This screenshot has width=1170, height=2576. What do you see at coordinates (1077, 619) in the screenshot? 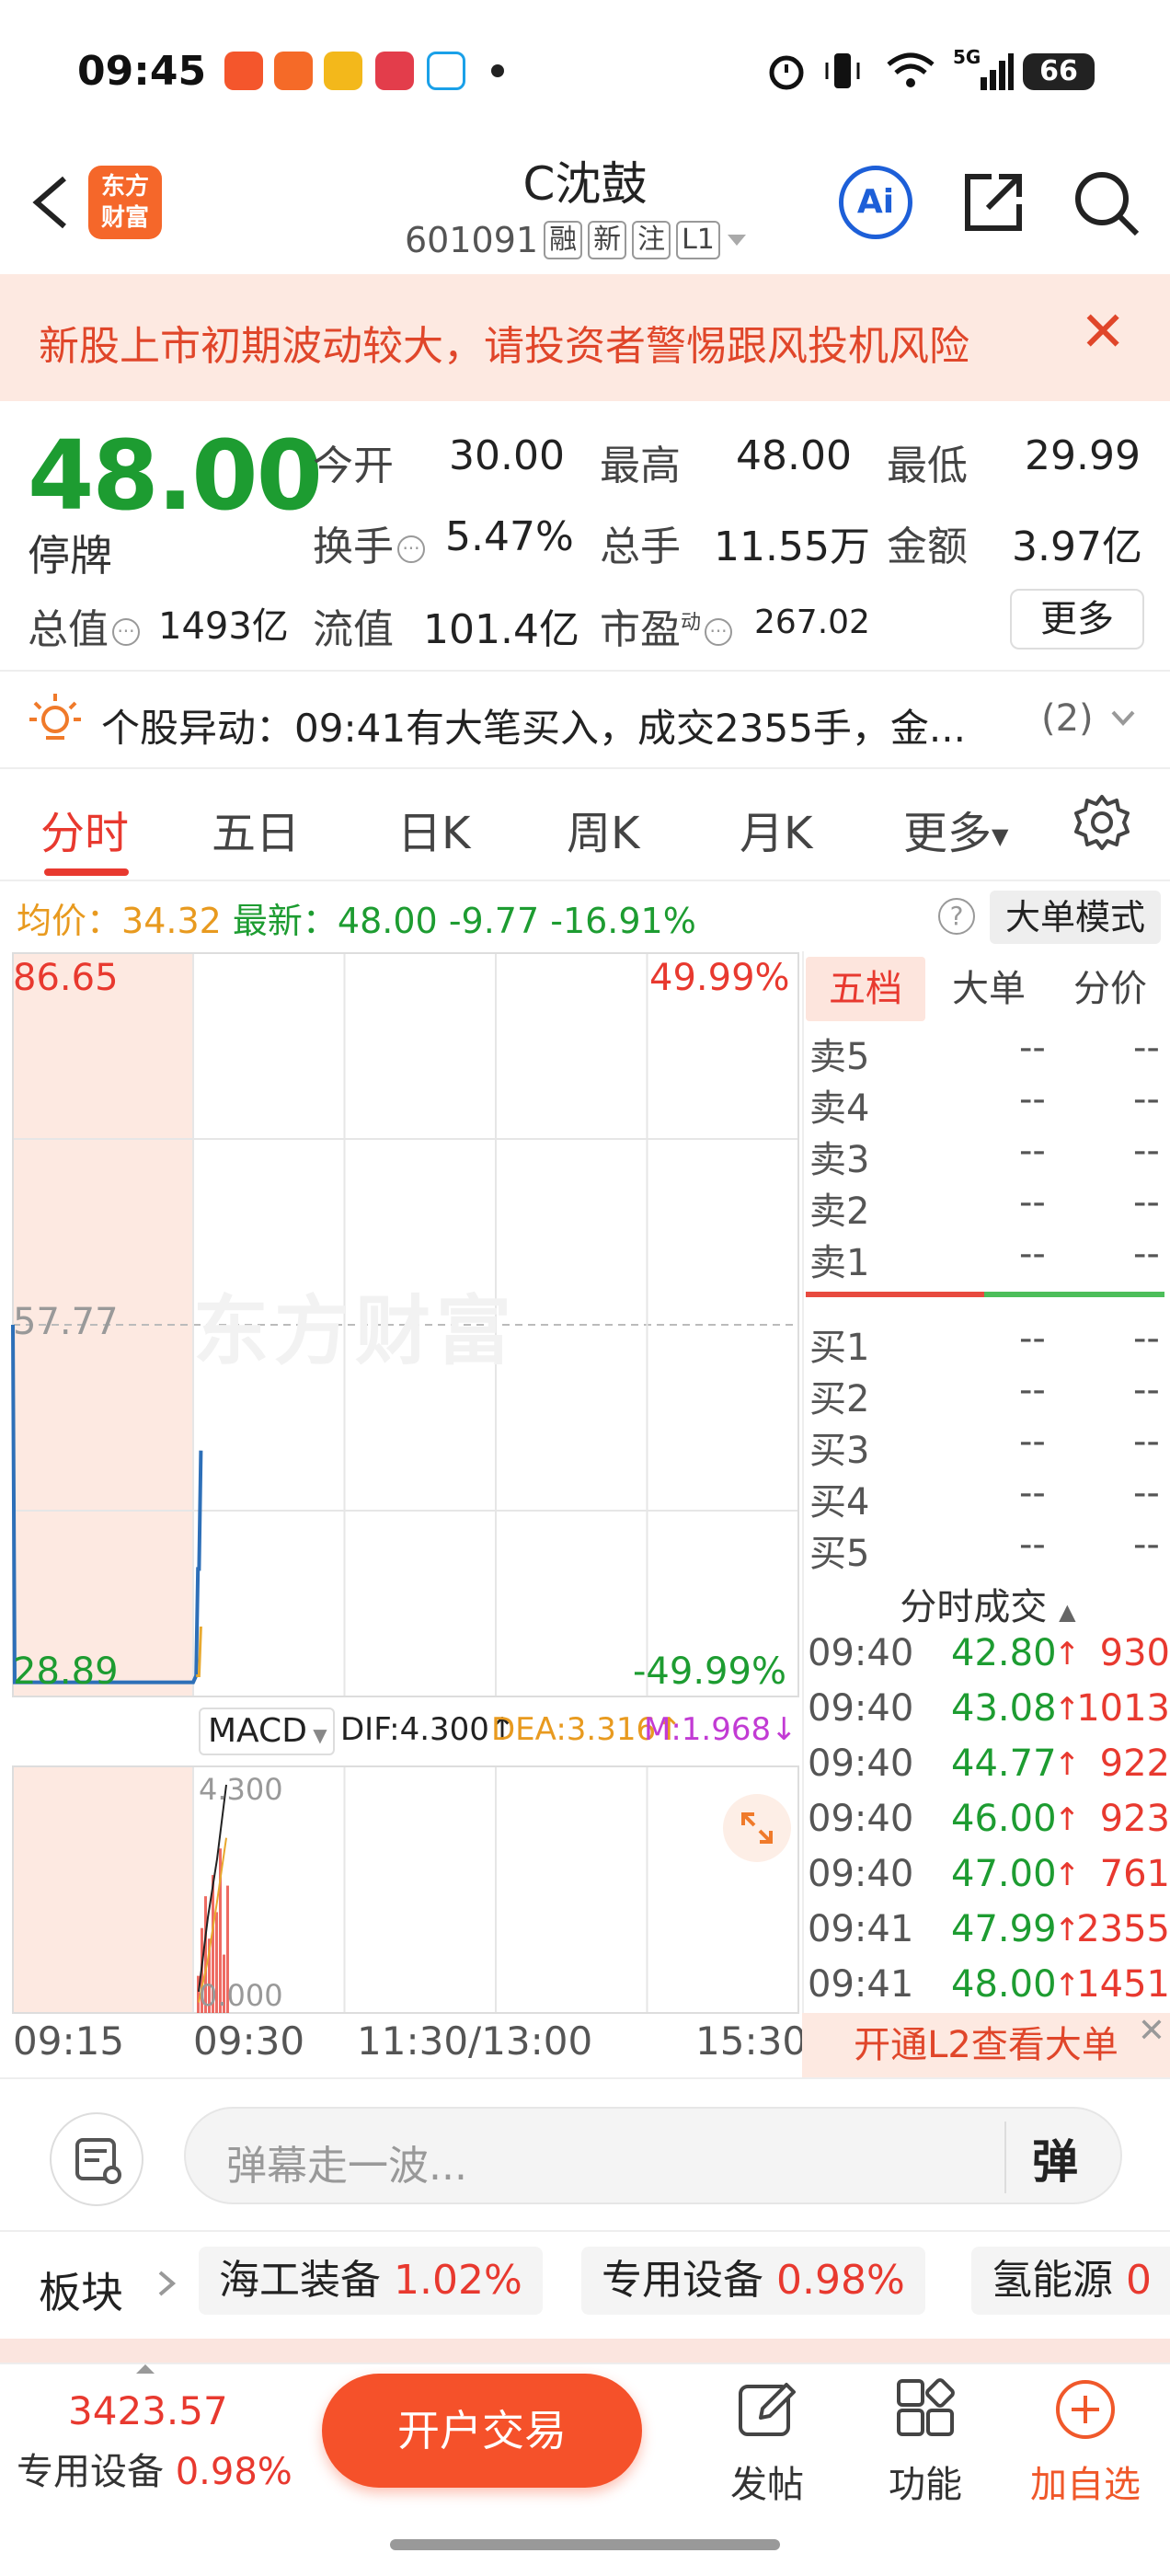
I see `more-quote-button: 更多` at bounding box center [1077, 619].